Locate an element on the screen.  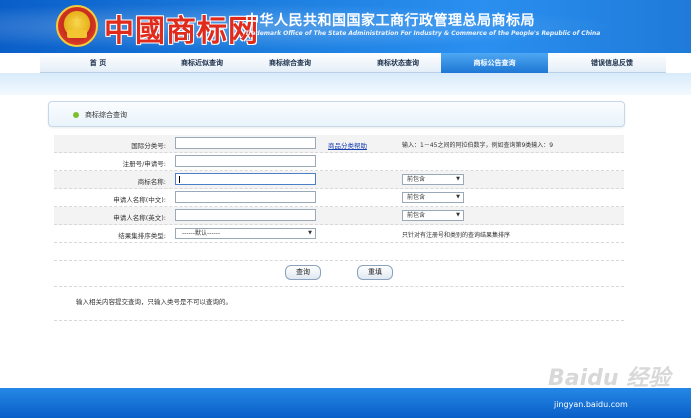
applicant-en-input is located at coordinates (245, 215).